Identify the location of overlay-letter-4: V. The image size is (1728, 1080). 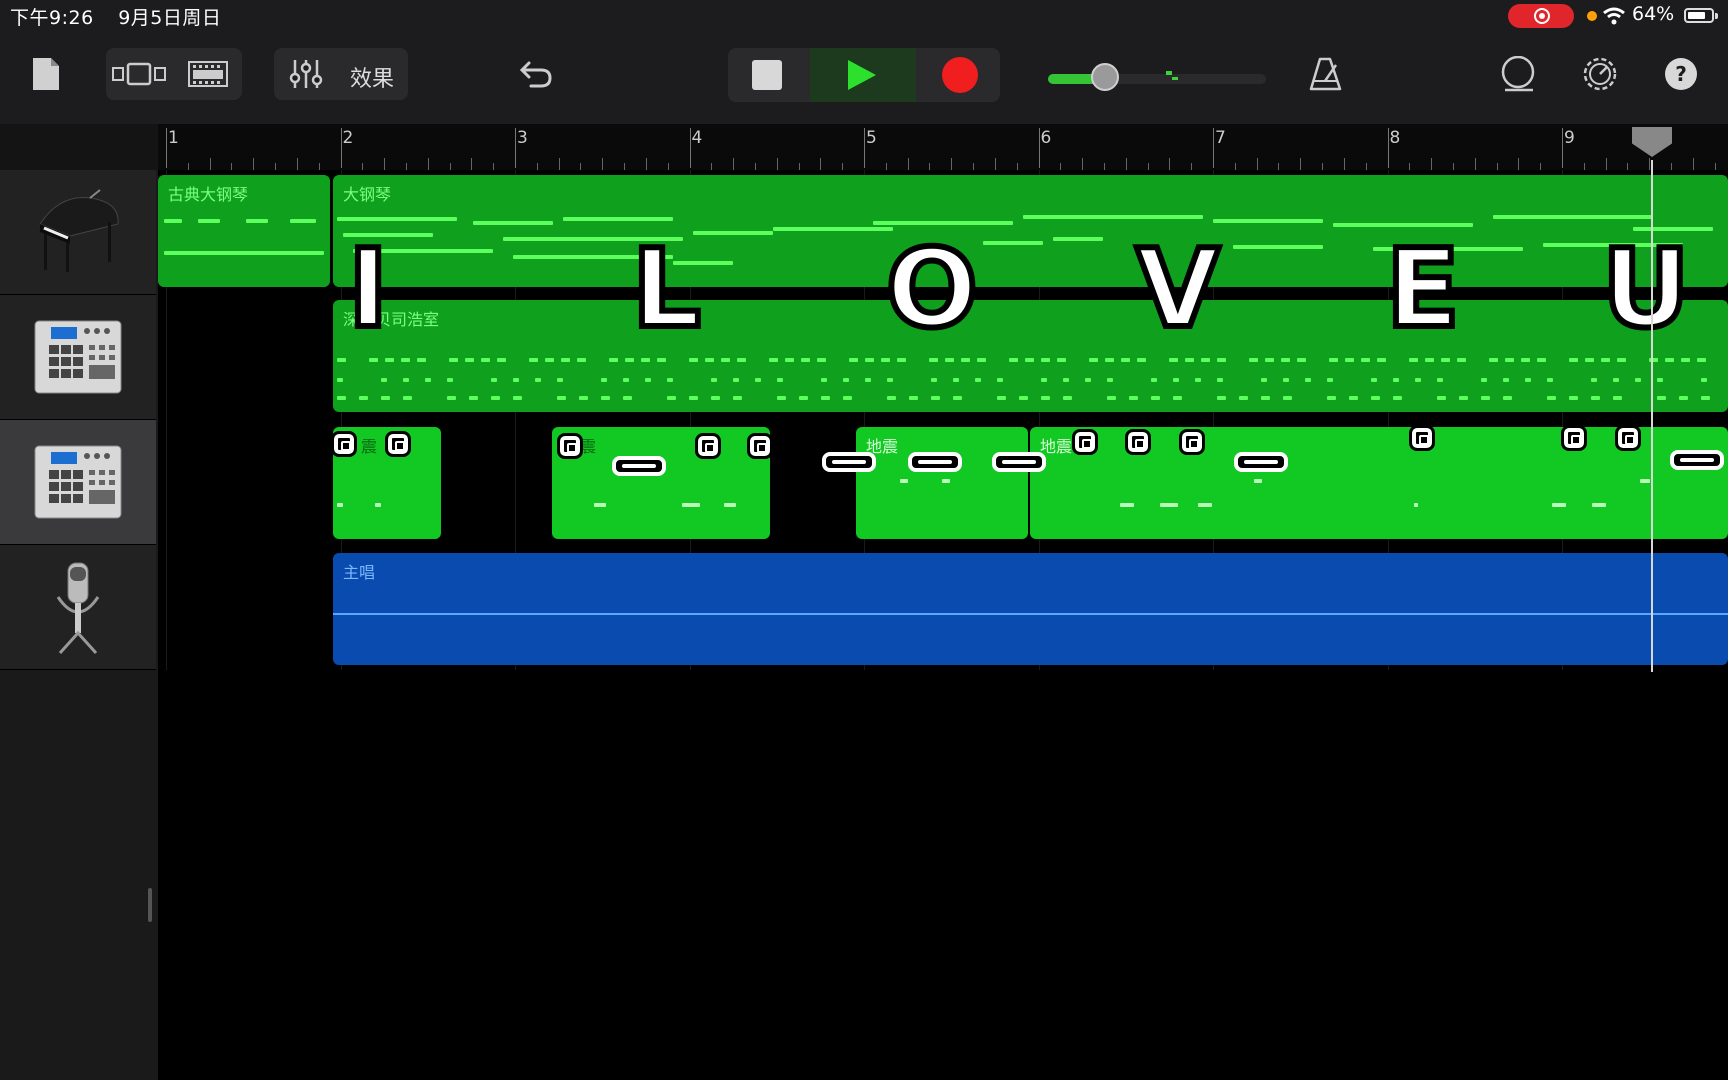
(1178, 289).